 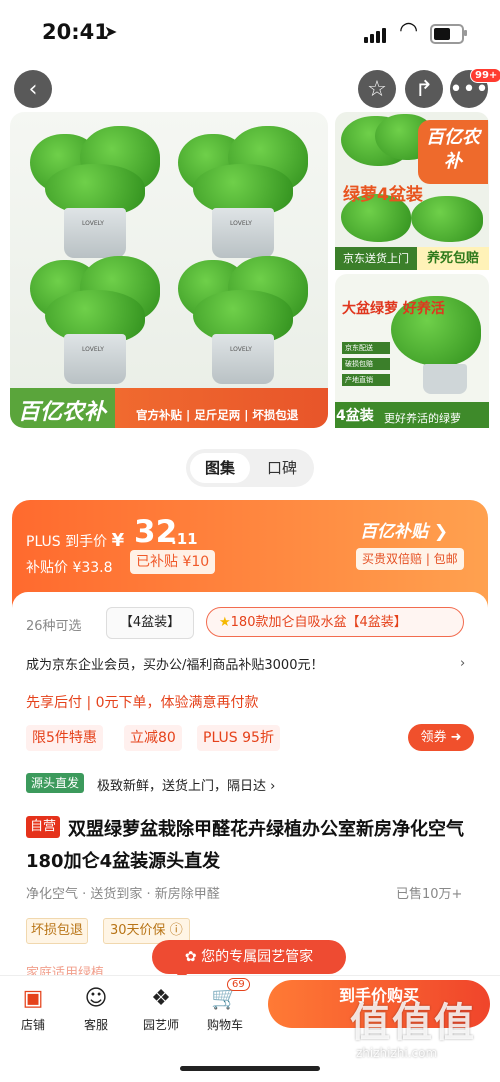 I want to click on chevron-left-icon: ‹, so click(x=33, y=89).